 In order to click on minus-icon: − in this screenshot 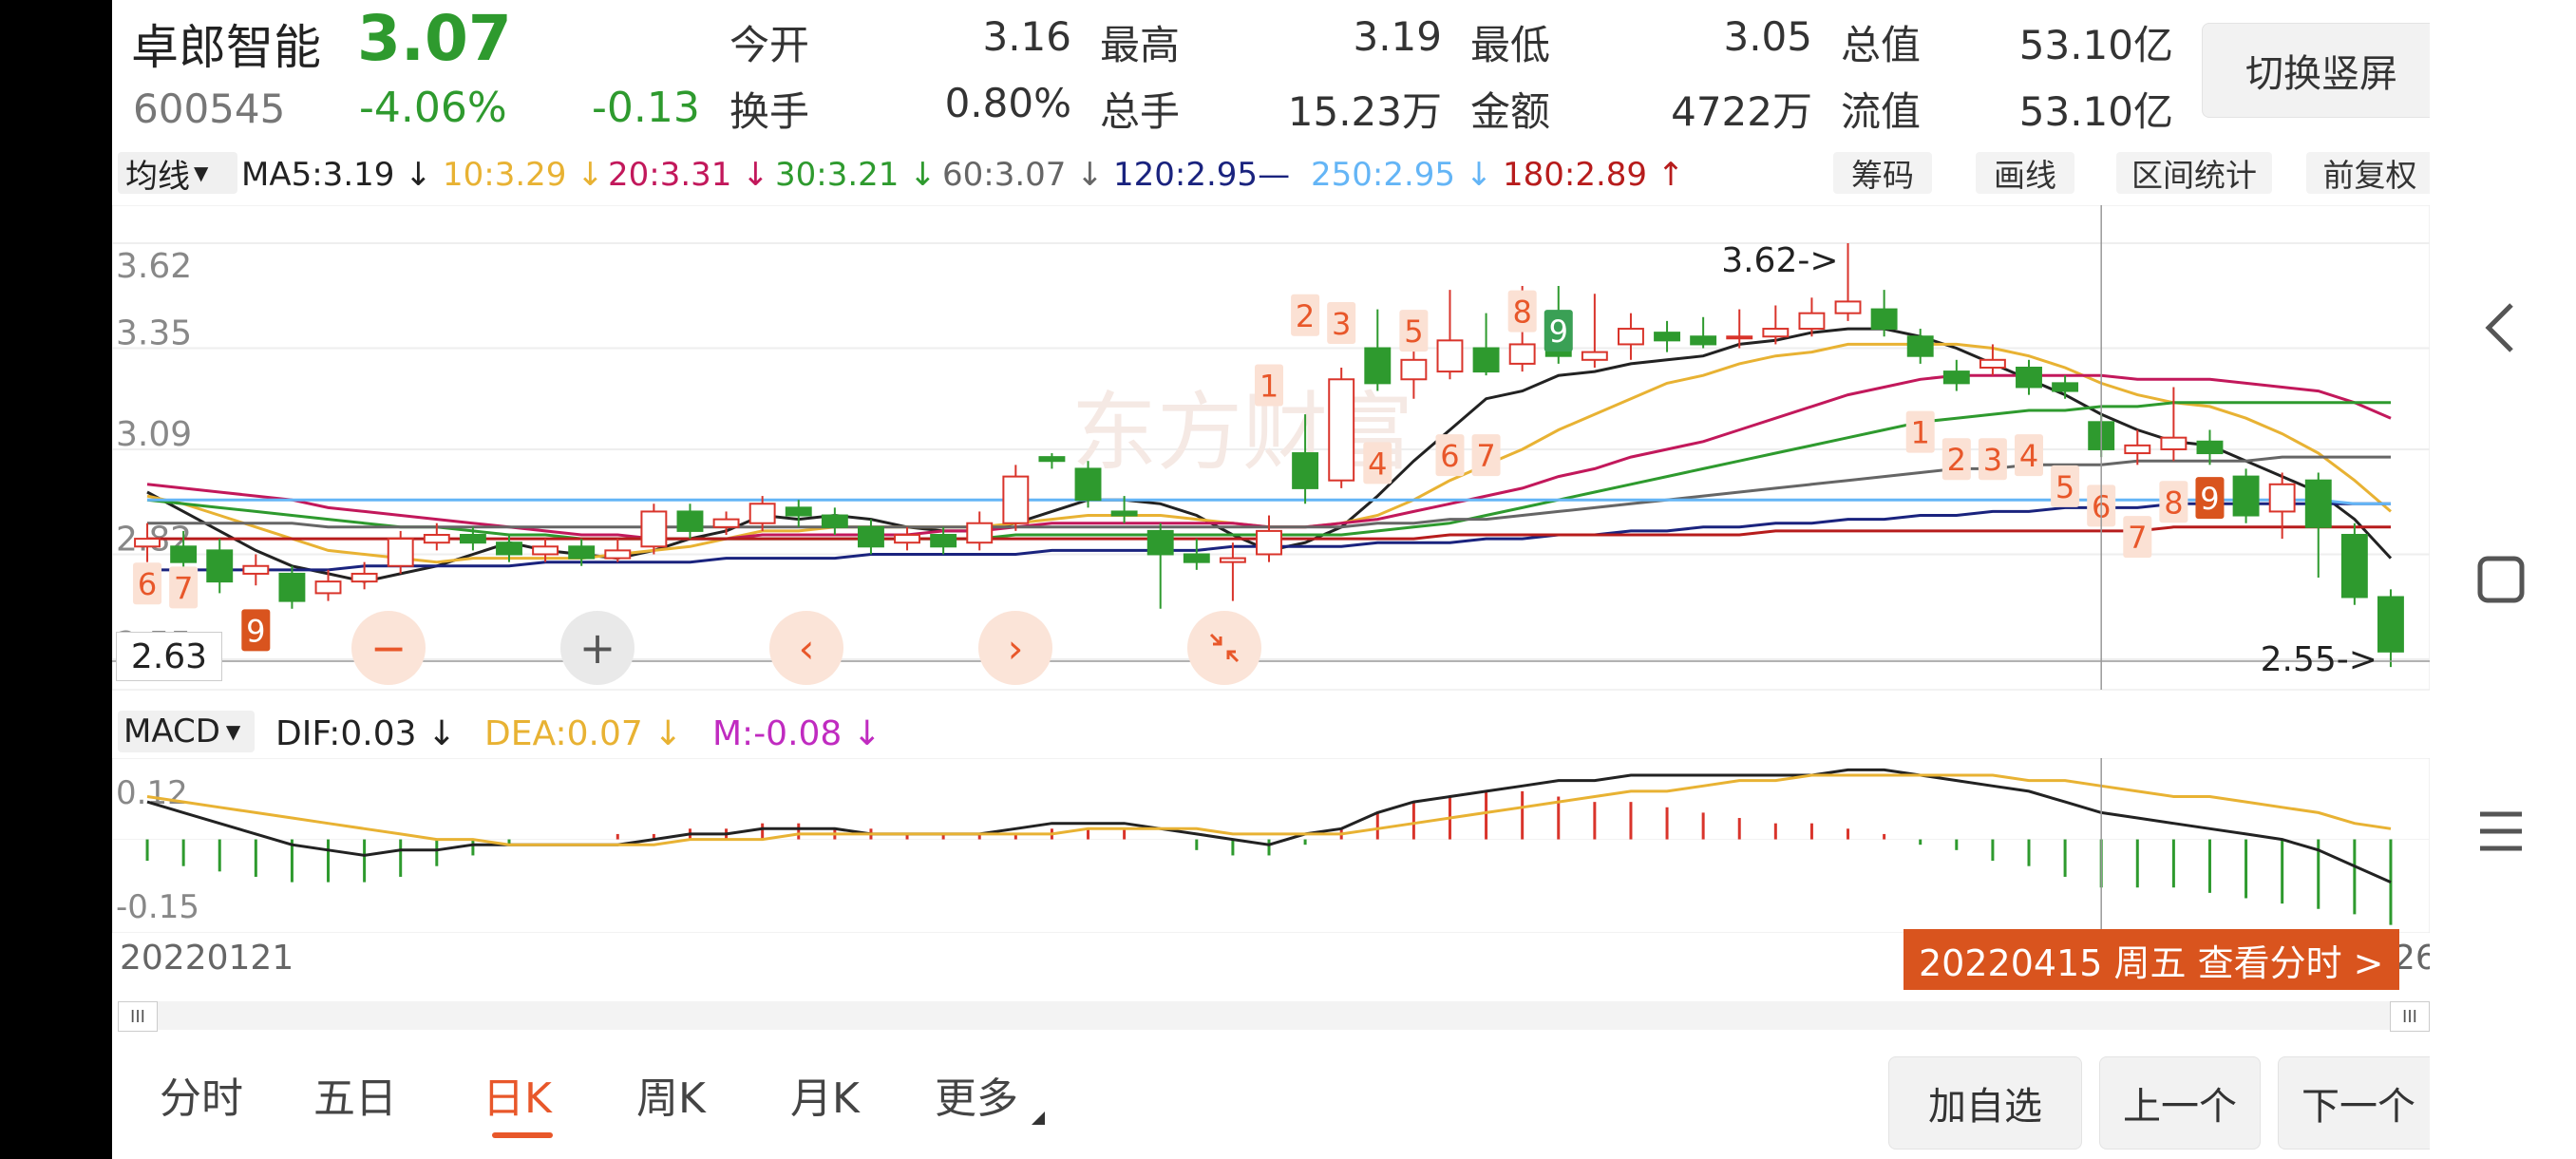, I will do `click(388, 648)`.